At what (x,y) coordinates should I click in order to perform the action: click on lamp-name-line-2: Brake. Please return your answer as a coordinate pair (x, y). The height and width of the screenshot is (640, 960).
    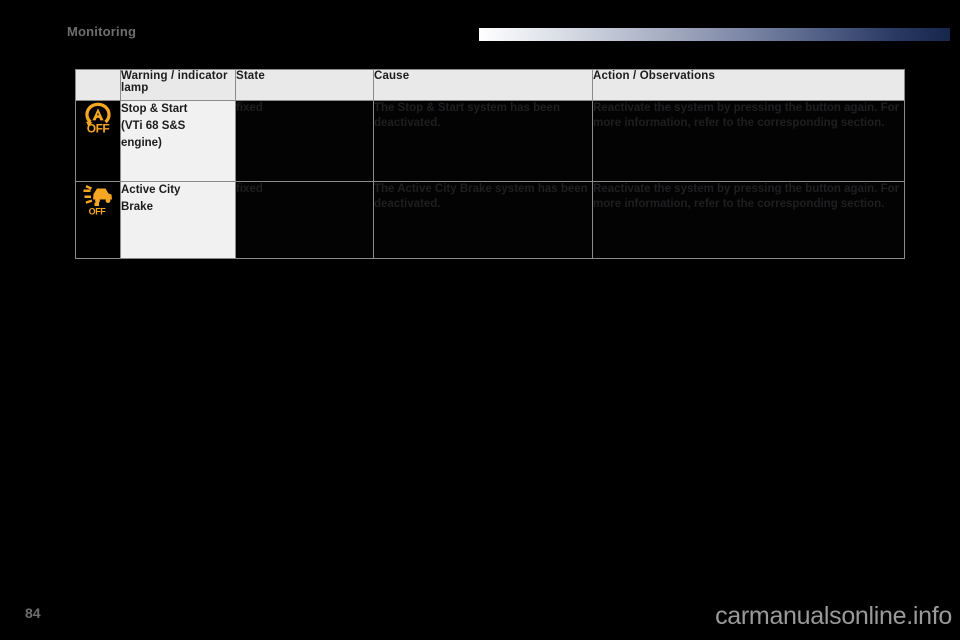
    Looking at the image, I should click on (137, 207).